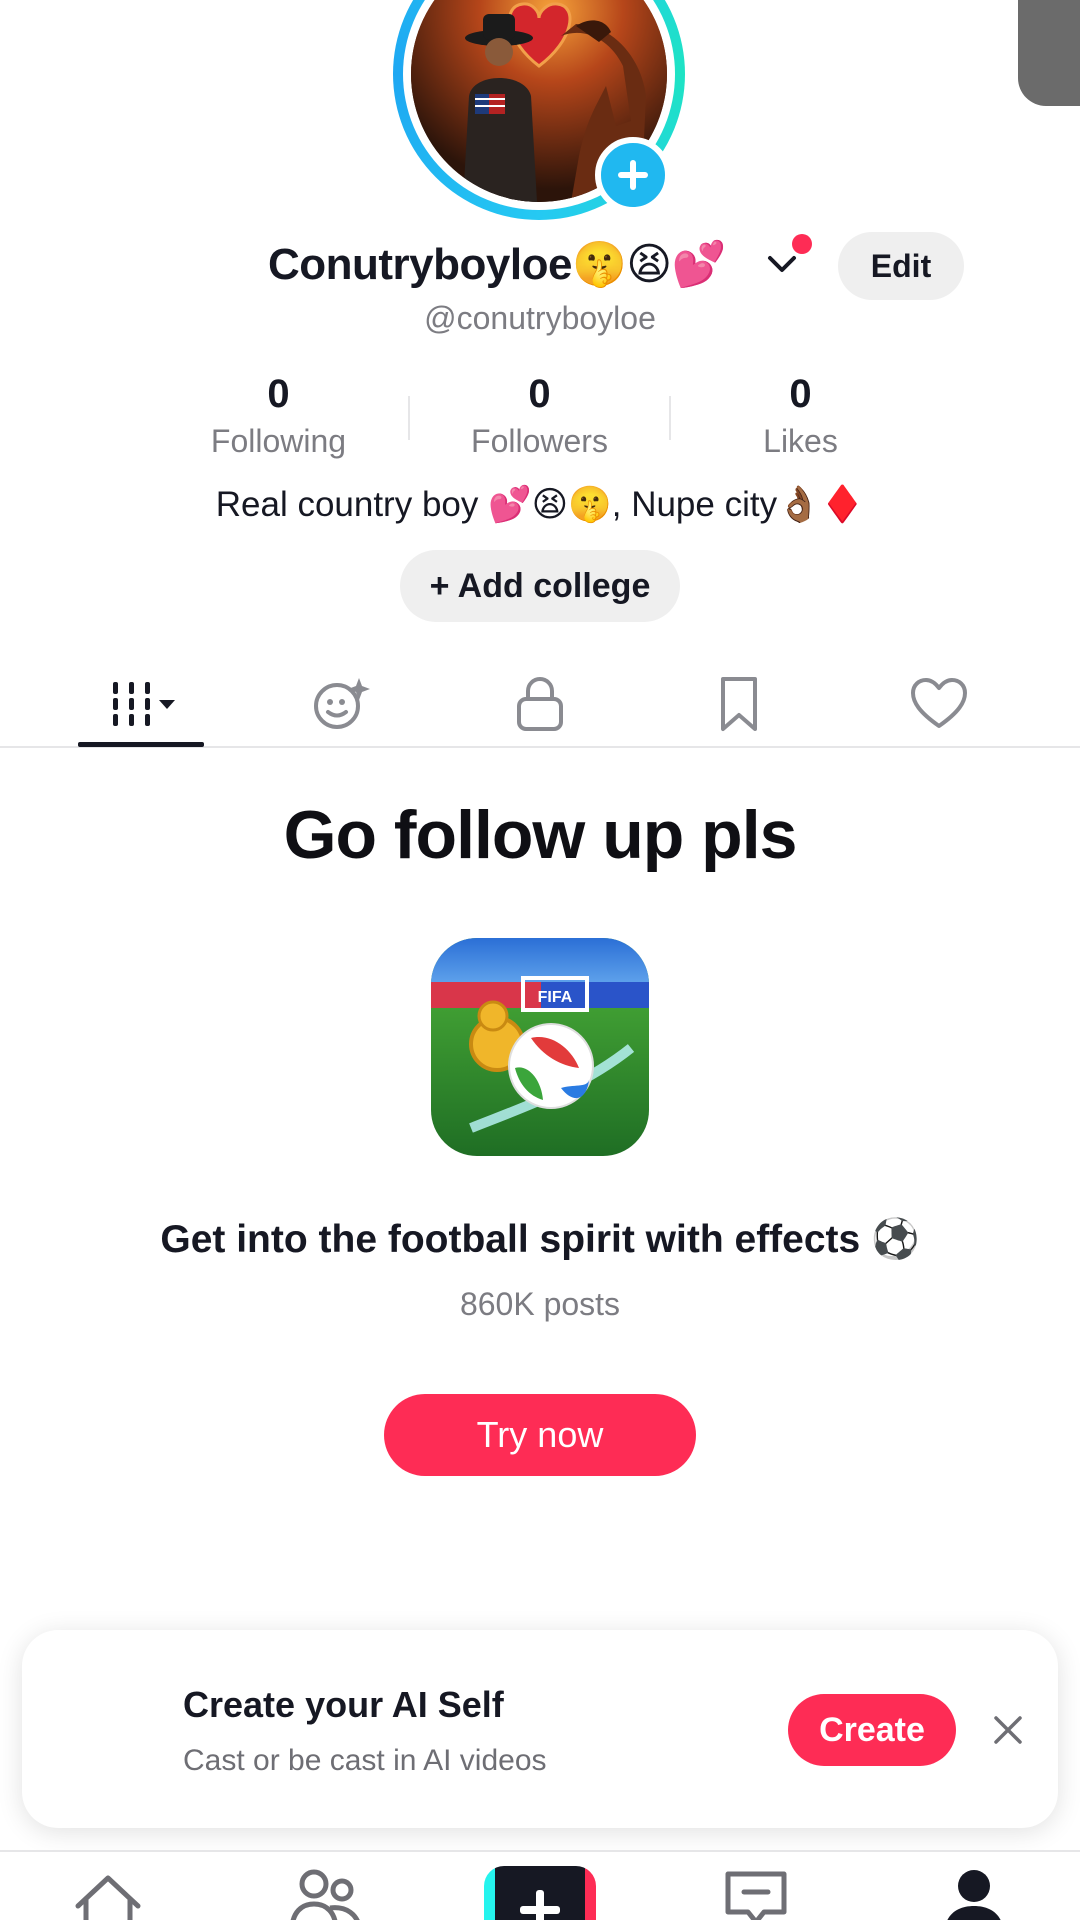 The image size is (1080, 1920). I want to click on fifa-label: FIFA, so click(555, 997).